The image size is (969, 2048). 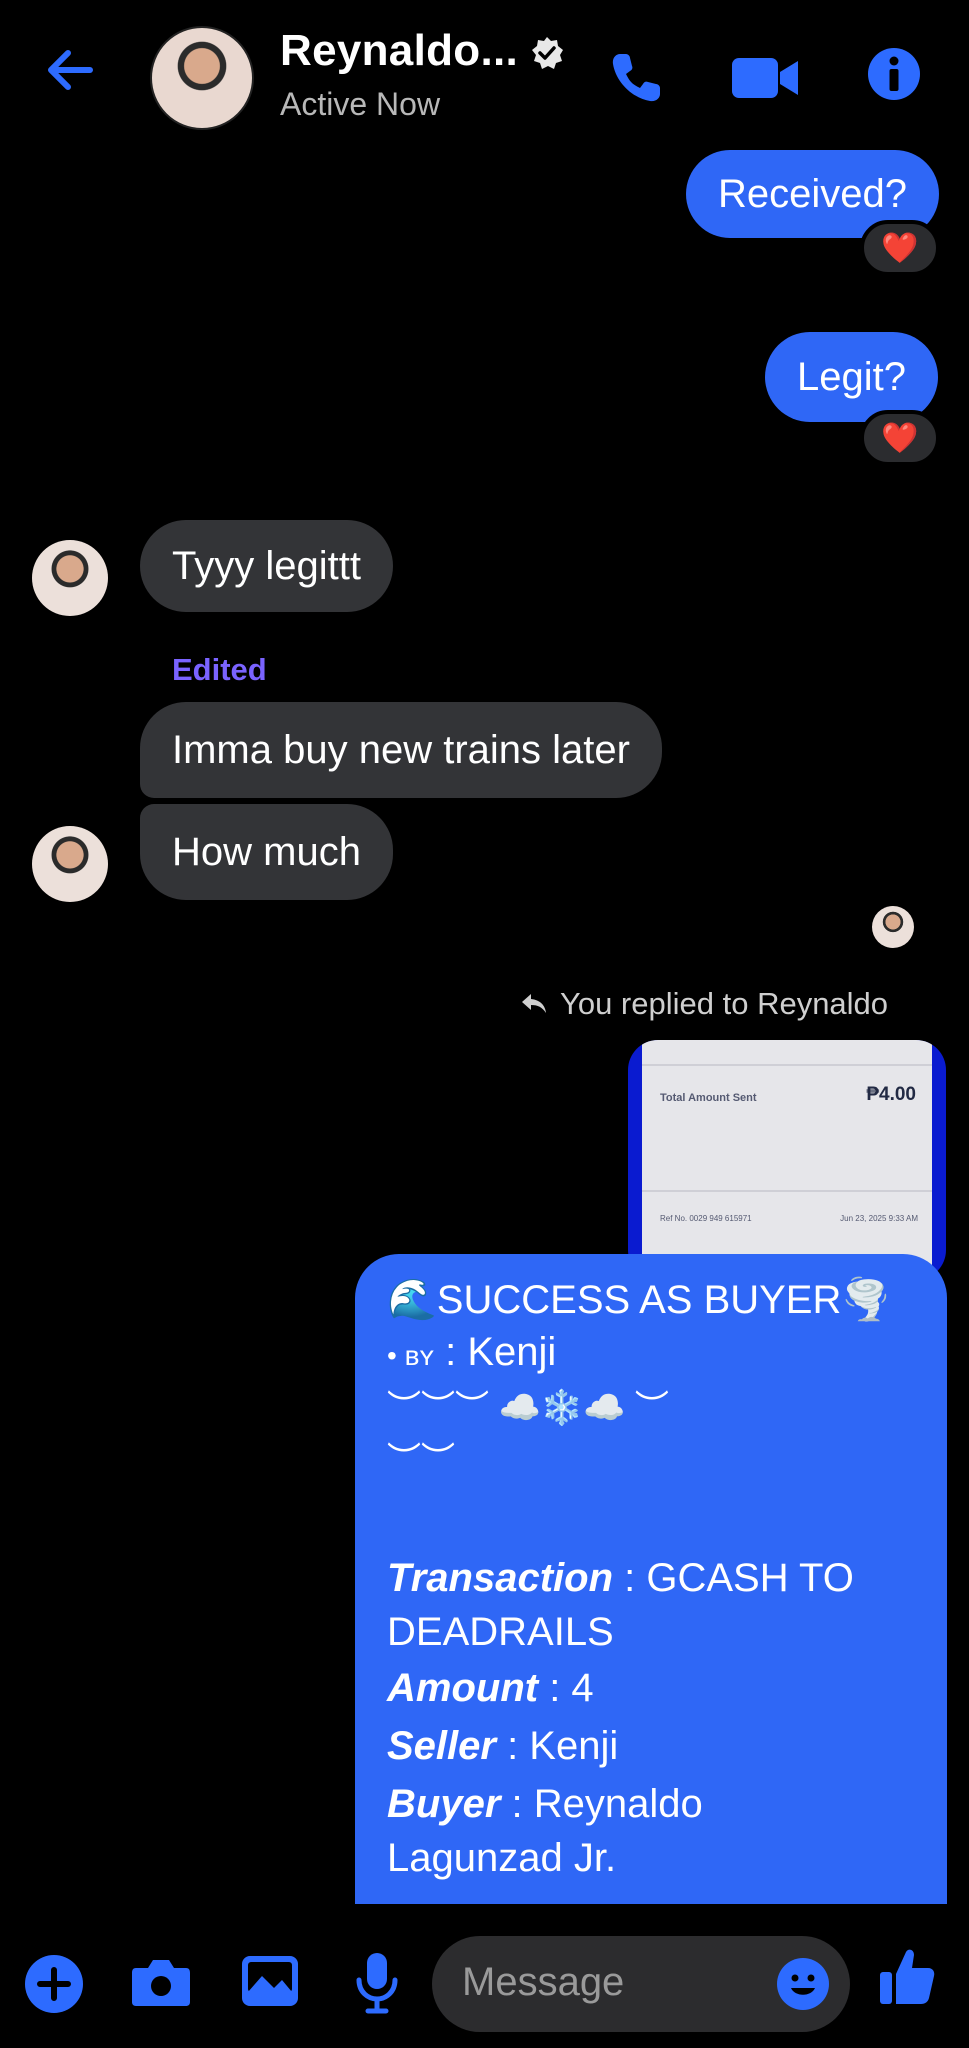 What do you see at coordinates (441, 1746) in the screenshot?
I see `seller-label: Seller` at bounding box center [441, 1746].